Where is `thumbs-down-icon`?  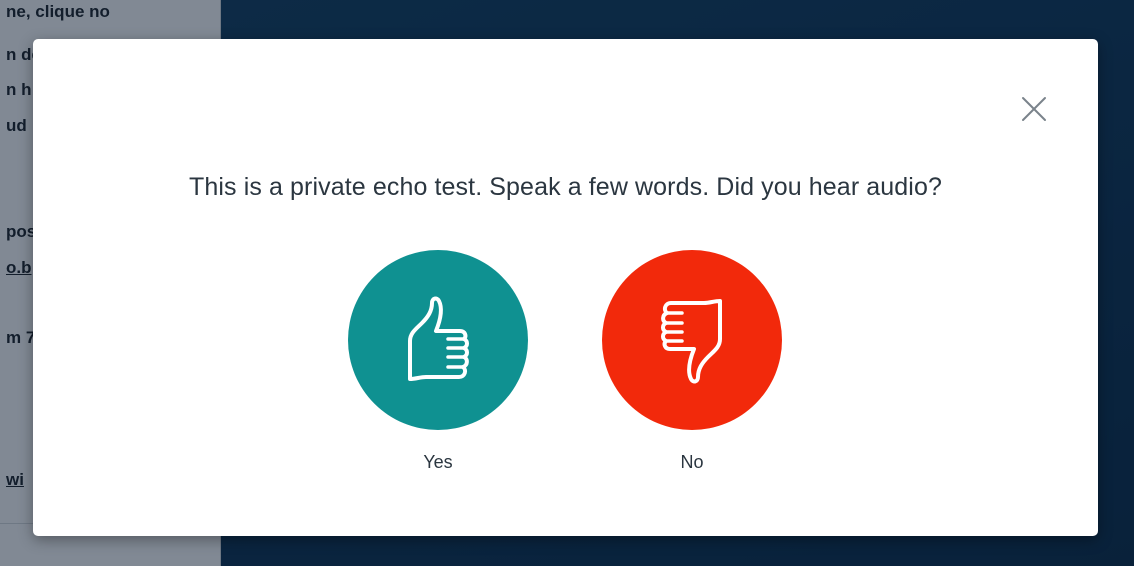 thumbs-down-icon is located at coordinates (691, 341).